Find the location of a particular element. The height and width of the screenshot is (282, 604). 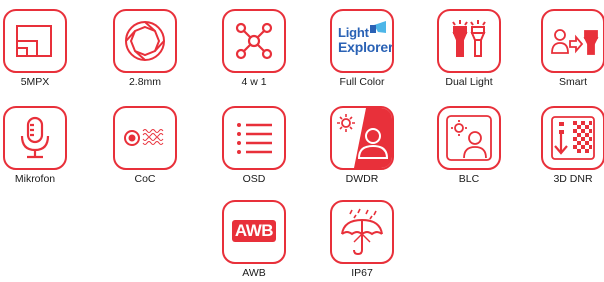

feature-label: DWDR is located at coordinates (362, 179).